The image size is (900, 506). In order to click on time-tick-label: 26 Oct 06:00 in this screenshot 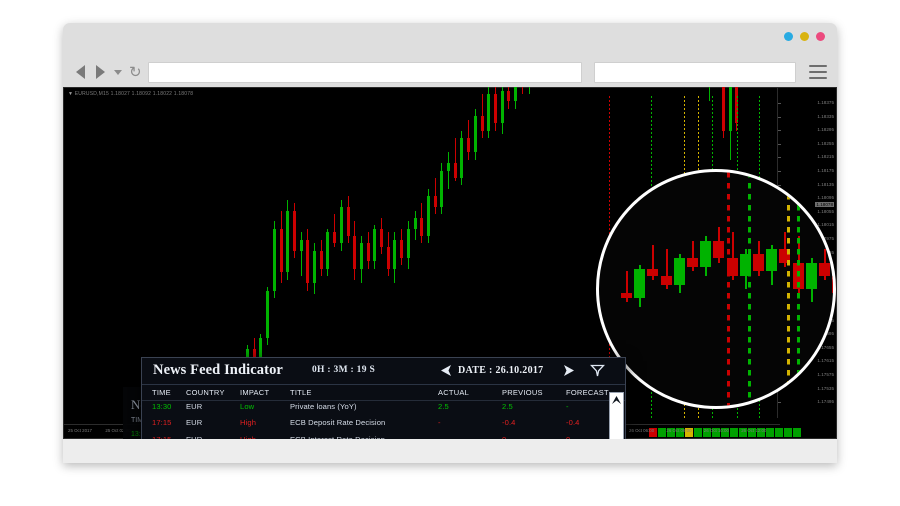, I will do `click(642, 430)`.